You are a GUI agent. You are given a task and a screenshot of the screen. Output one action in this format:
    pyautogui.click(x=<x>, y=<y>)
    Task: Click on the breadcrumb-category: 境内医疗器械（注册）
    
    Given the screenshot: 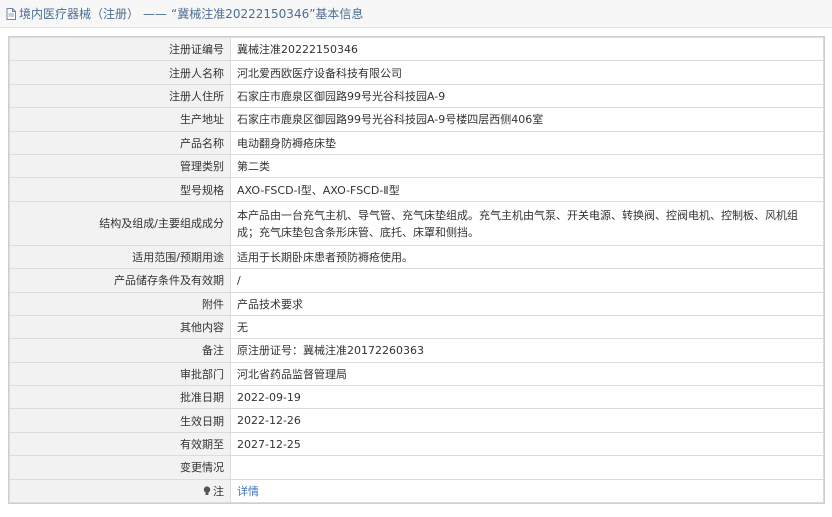 What is the action you would take?
    pyautogui.click(x=79, y=14)
    